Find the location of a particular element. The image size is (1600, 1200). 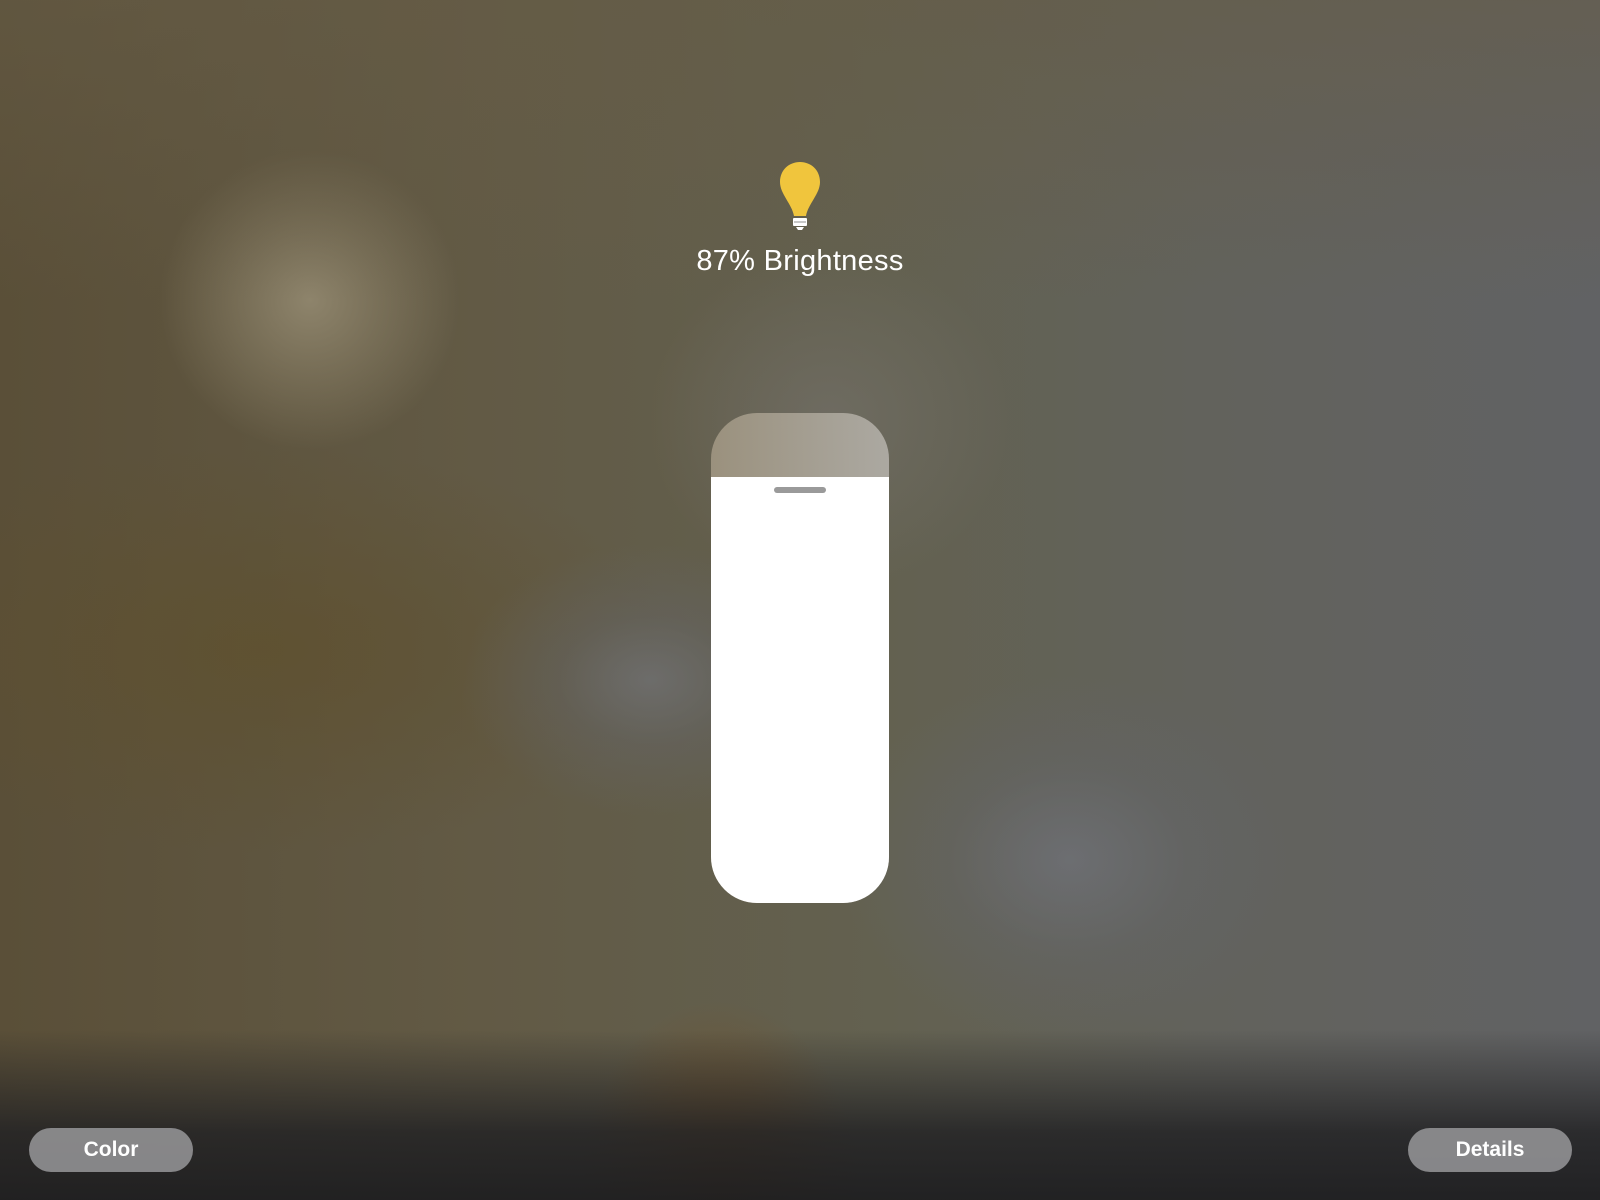

color-button: Color is located at coordinates (111, 1150).